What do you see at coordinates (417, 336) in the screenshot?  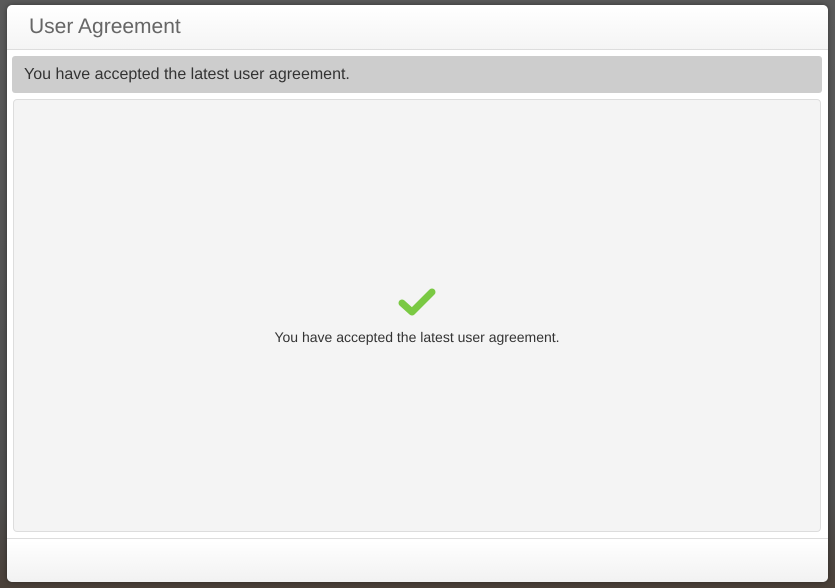 I see `status-message: You have accepted the latest user agreement.` at bounding box center [417, 336].